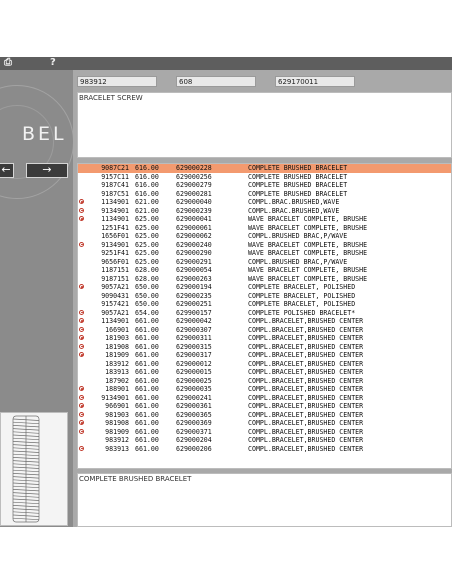 The width and height of the screenshot is (452, 584). I want to click on item-reference: 183912, so click(117, 363).